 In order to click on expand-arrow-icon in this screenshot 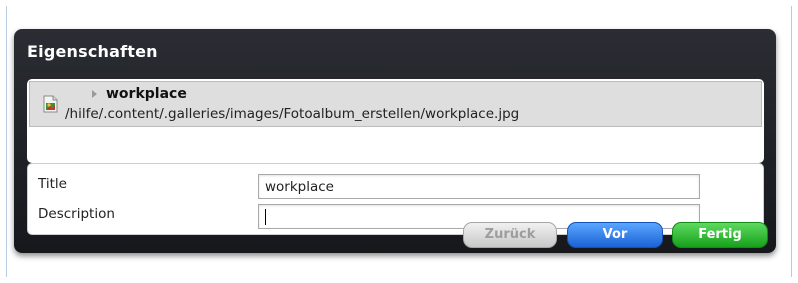, I will do `click(94, 94)`.